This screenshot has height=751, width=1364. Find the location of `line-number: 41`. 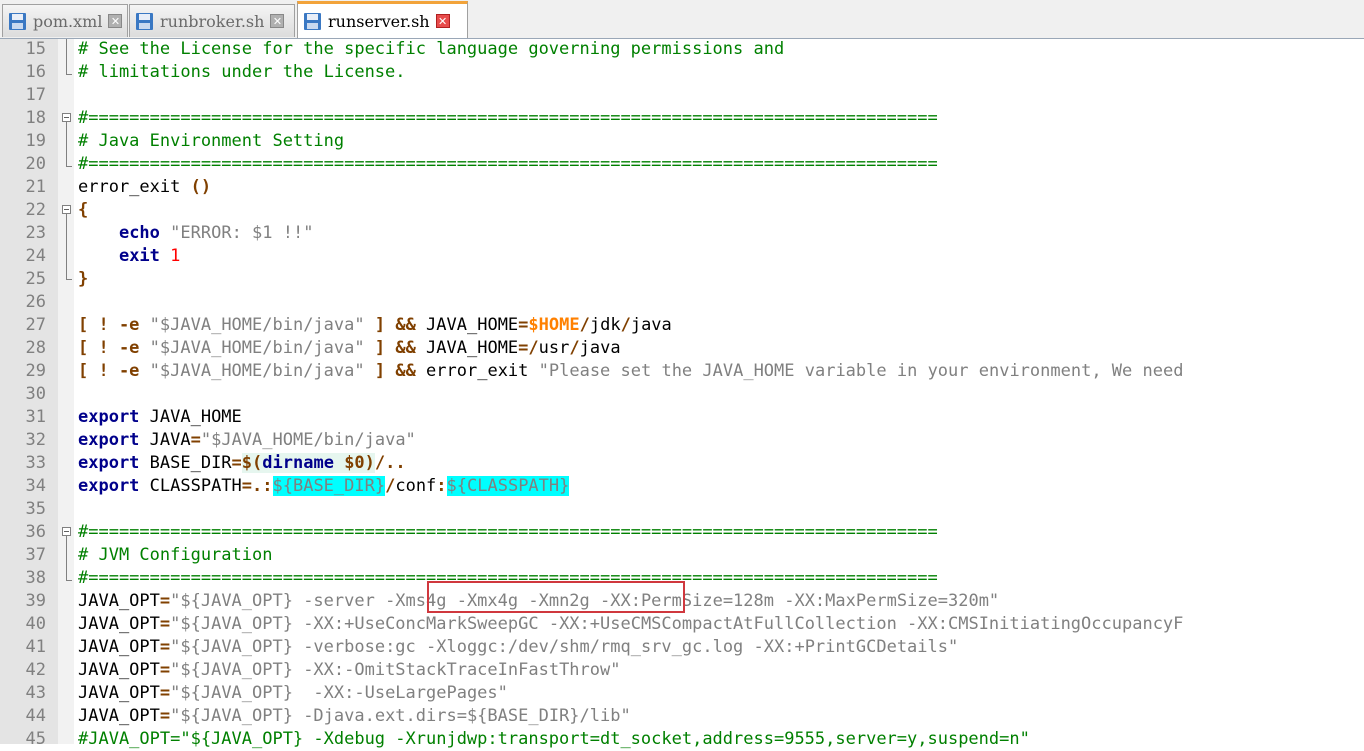

line-number: 41 is located at coordinates (35, 647).